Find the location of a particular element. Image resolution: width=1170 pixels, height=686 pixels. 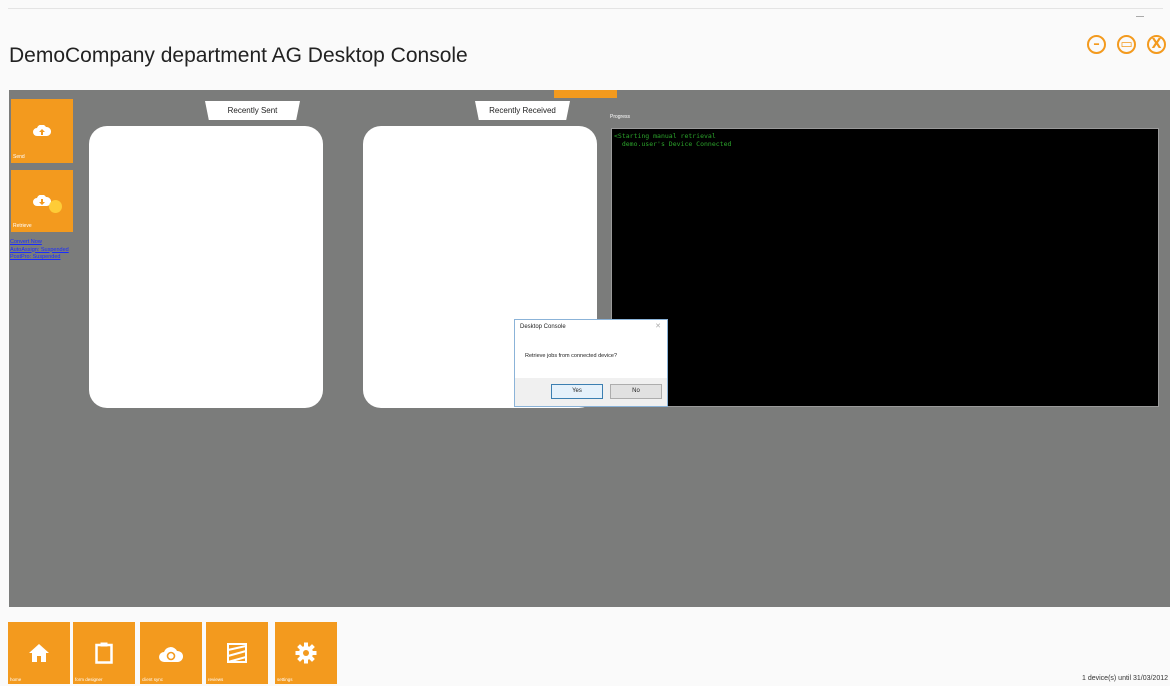

nav-form-designer: form designer is located at coordinates (104, 653).